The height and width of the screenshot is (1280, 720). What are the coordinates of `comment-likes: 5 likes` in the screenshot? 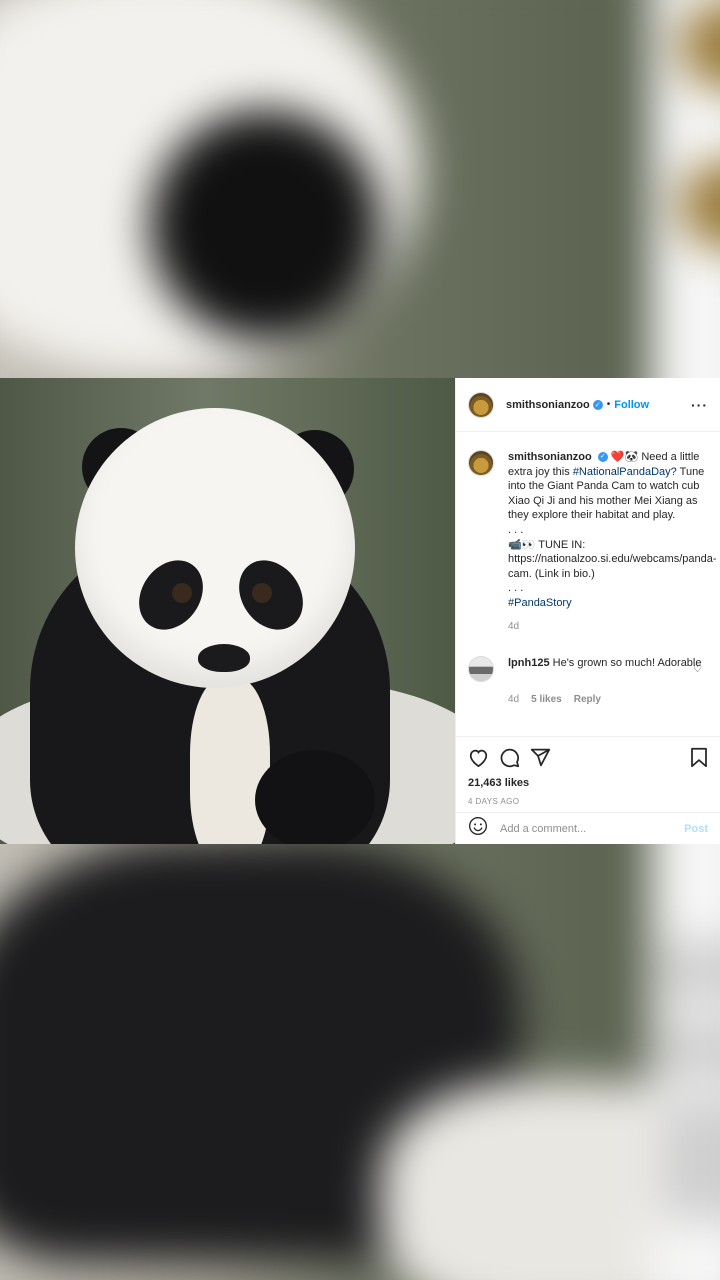 It's located at (546, 699).